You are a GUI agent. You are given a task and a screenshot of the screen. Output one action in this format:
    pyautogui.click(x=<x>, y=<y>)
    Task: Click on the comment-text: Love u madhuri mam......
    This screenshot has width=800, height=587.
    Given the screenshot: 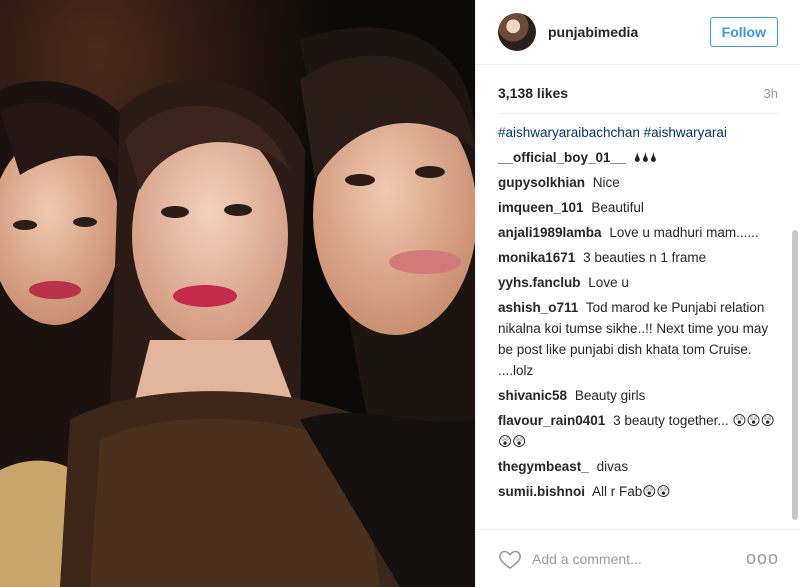 What is the action you would take?
    pyautogui.click(x=684, y=232)
    